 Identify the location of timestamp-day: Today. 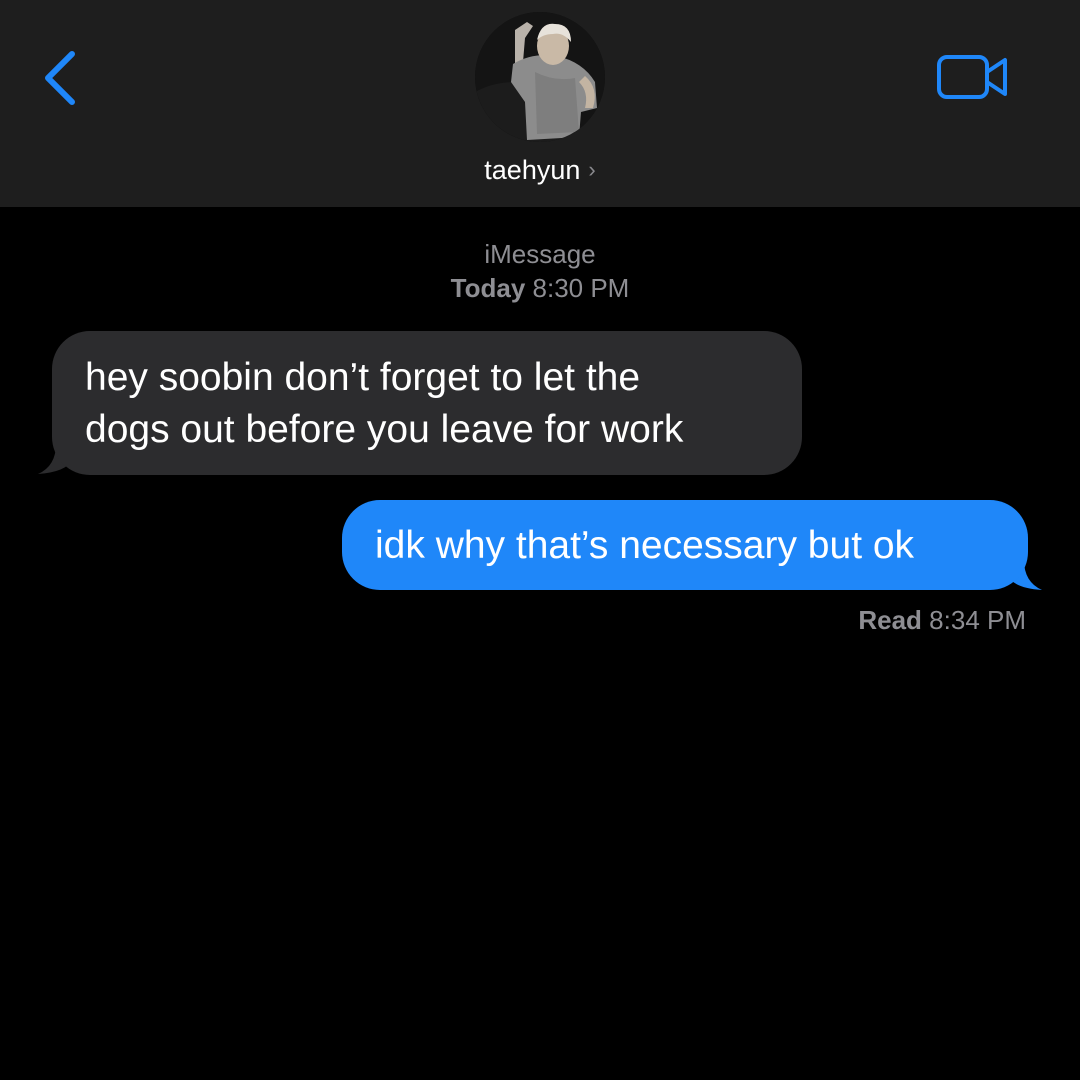
(488, 288).